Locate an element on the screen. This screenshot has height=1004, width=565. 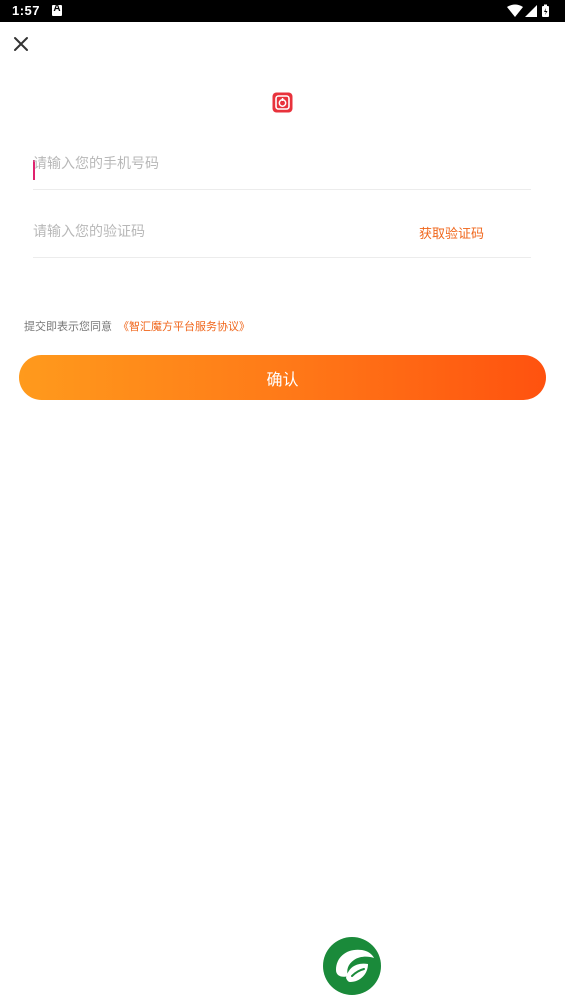
get-code-button: 获取验证码 is located at coordinates (451, 232).